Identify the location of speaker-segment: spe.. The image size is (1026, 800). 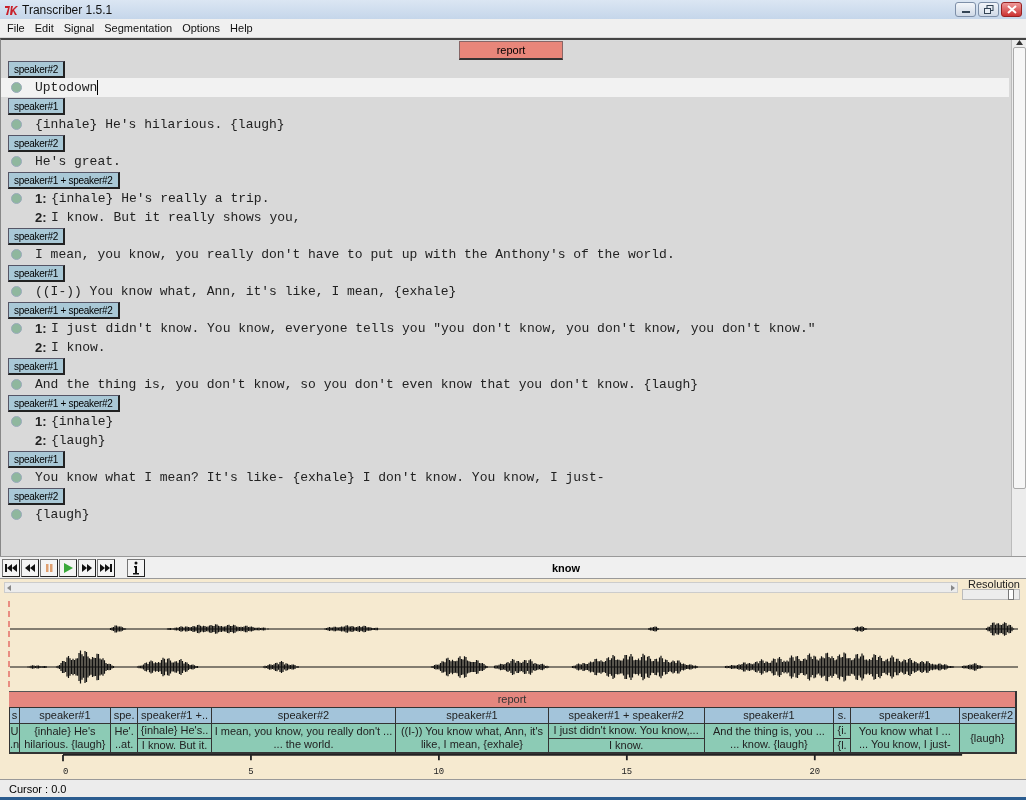
(124, 715).